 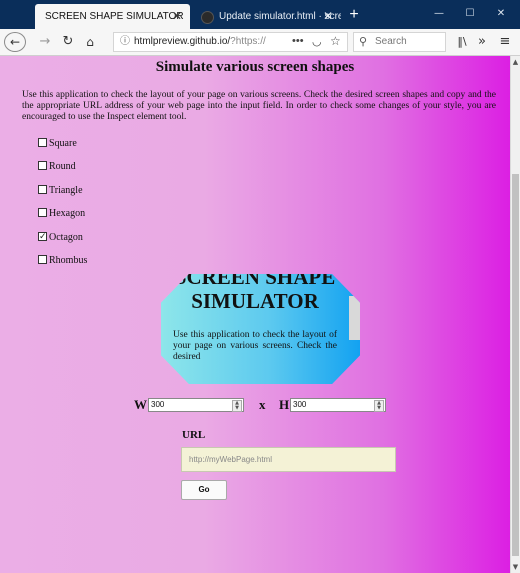 What do you see at coordinates (42, 166) in the screenshot?
I see `round-checkbox` at bounding box center [42, 166].